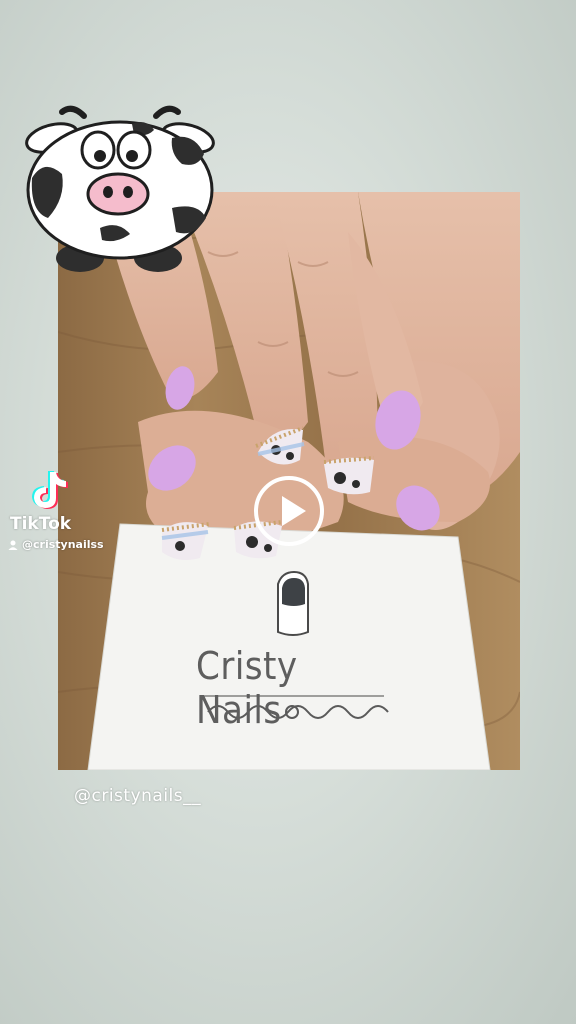  What do you see at coordinates (289, 511) in the screenshot?
I see `play-button` at bounding box center [289, 511].